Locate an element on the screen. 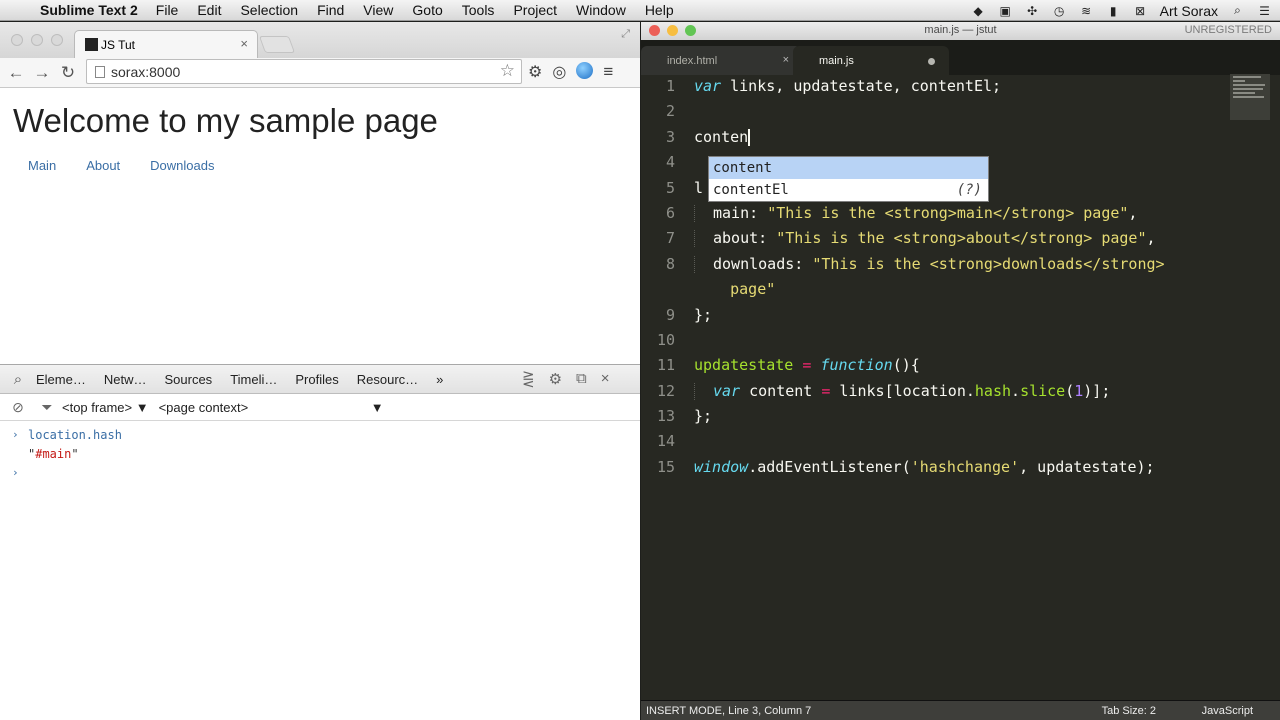 The height and width of the screenshot is (720, 1280). tab-main-js: main.js is located at coordinates (871, 60).